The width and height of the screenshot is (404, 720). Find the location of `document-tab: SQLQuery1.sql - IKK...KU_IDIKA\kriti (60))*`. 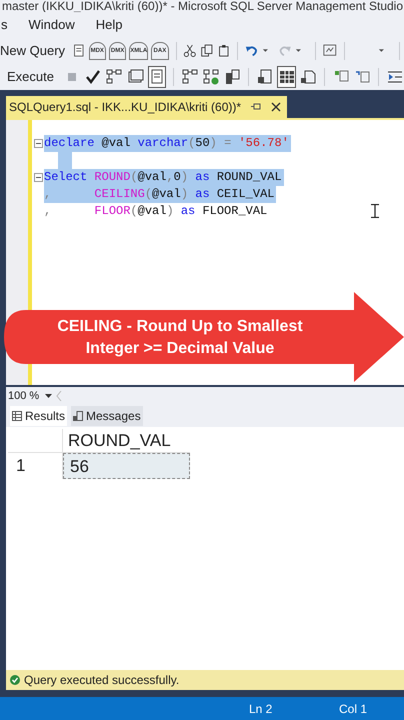

document-tab: SQLQuery1.sql - IKK...KU_IDIKA\kriti (60))* is located at coordinates (147, 107).